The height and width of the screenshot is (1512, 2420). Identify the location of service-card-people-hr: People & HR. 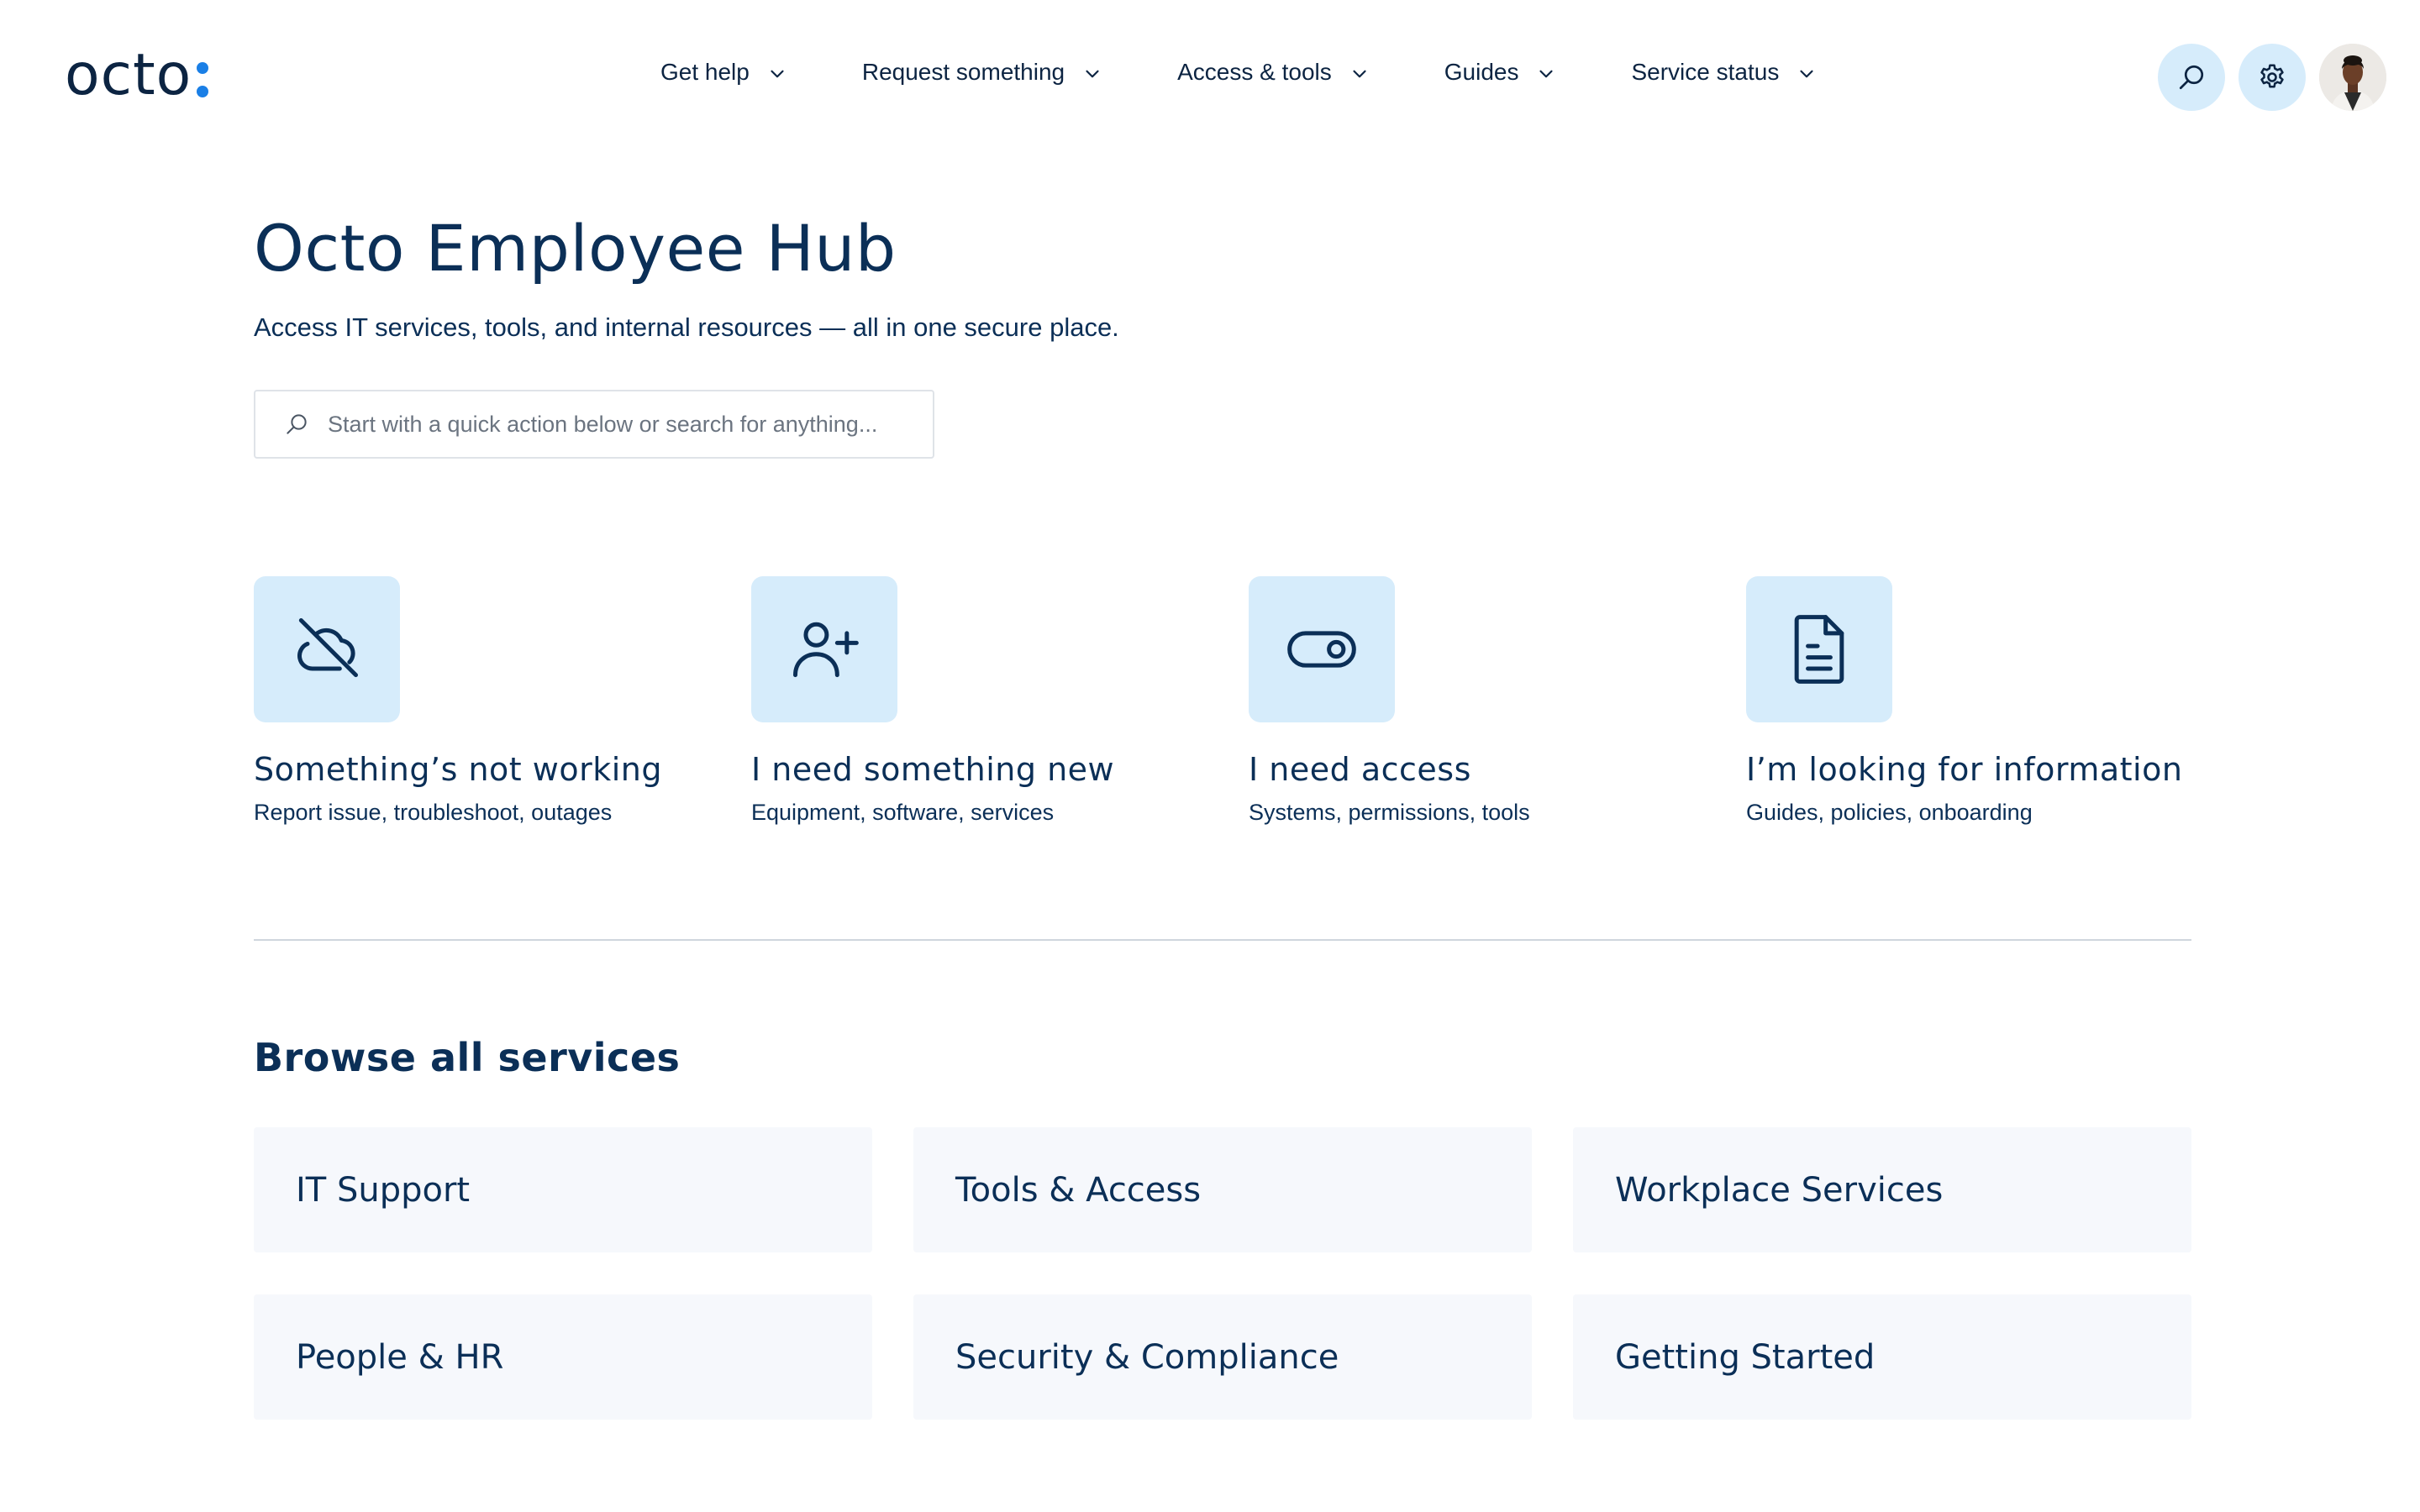
(563, 1357).